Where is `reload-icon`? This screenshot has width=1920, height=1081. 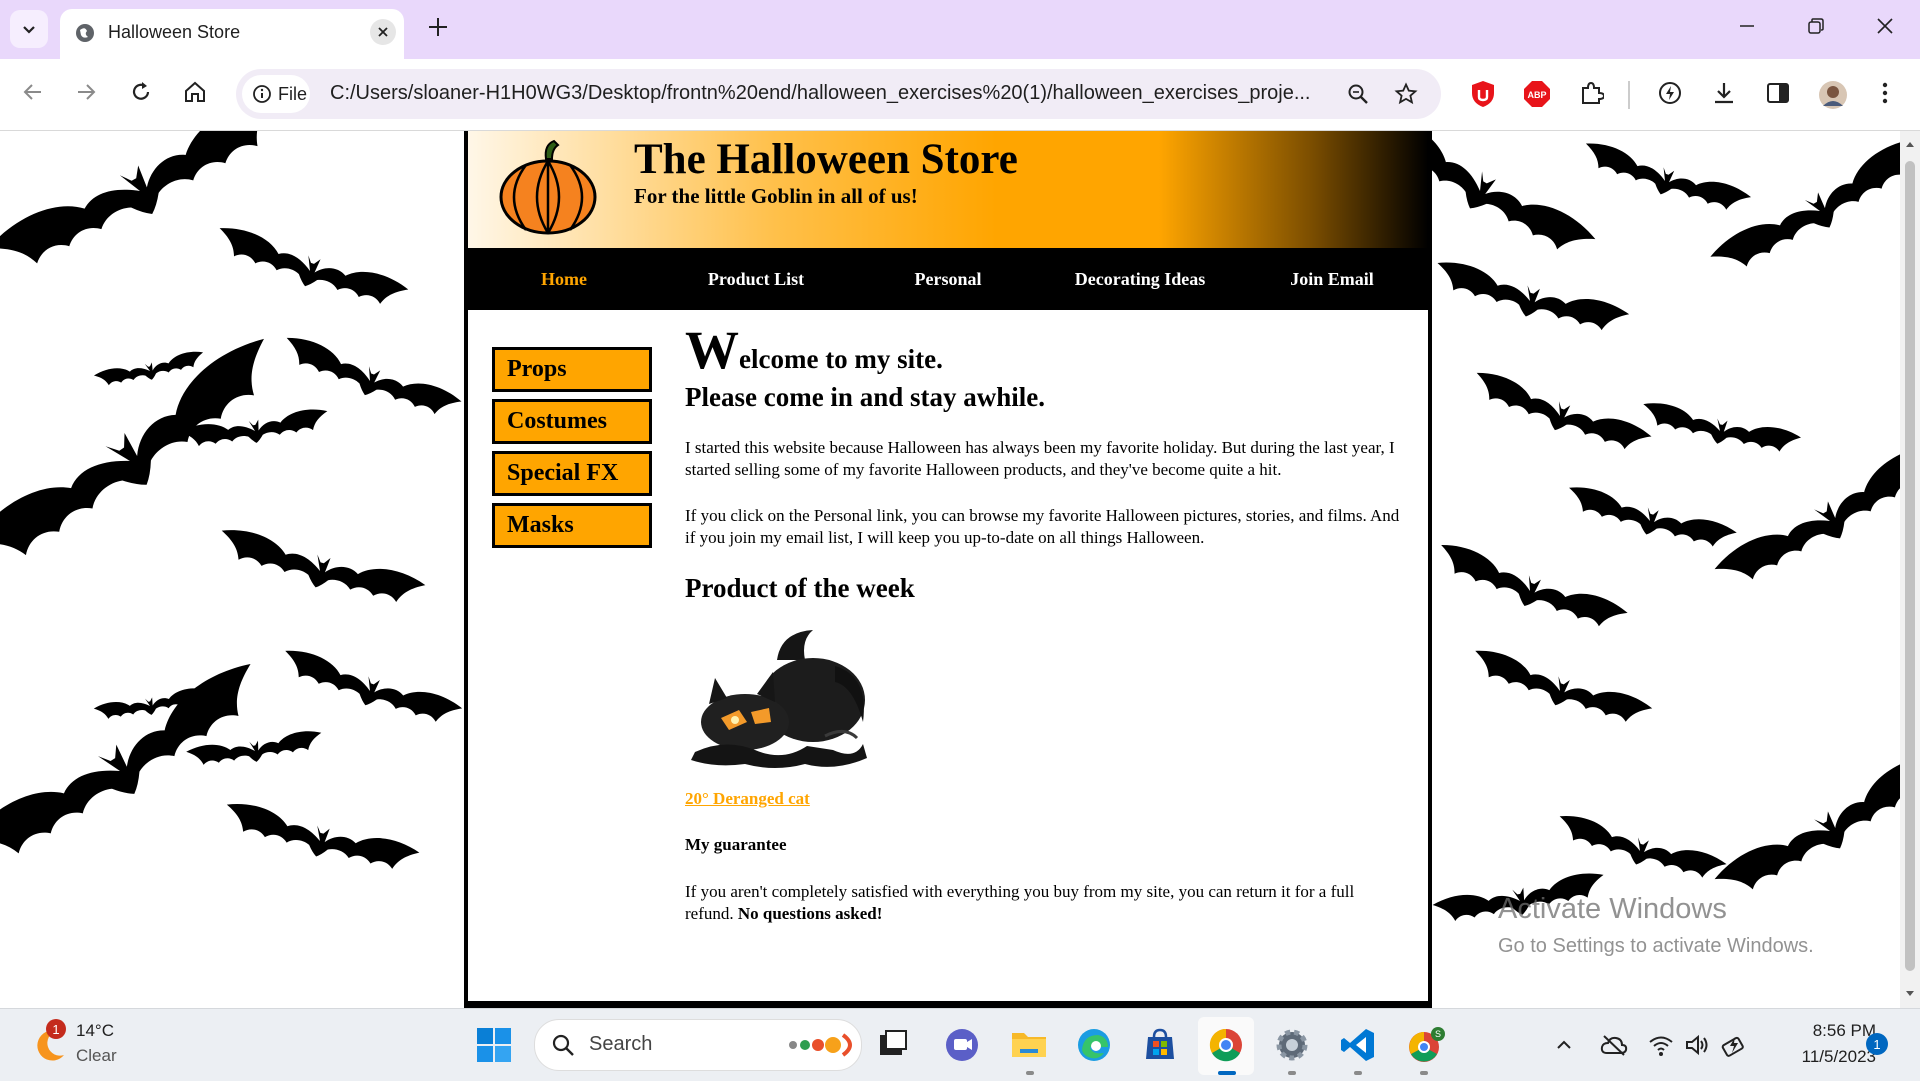
reload-icon is located at coordinates (141, 92).